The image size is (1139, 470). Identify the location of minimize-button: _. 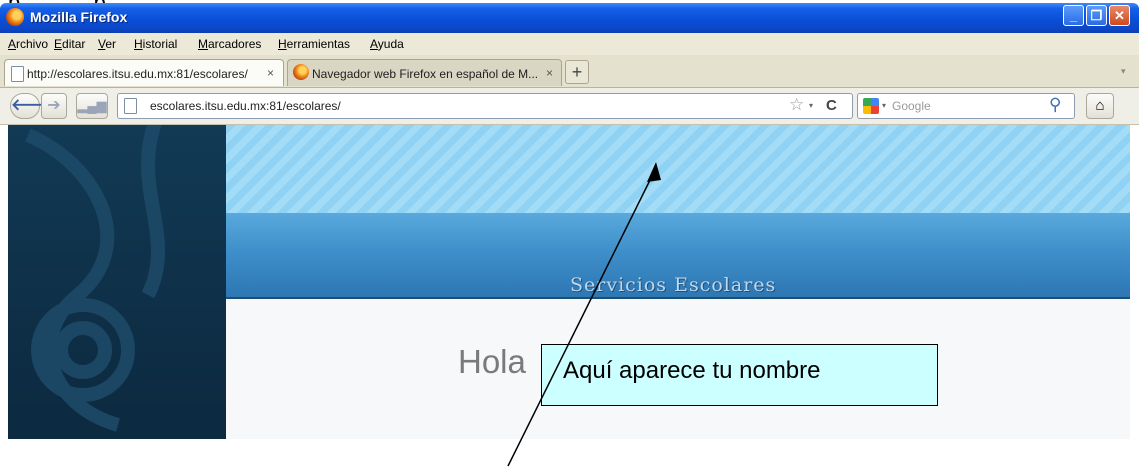
(1073, 15).